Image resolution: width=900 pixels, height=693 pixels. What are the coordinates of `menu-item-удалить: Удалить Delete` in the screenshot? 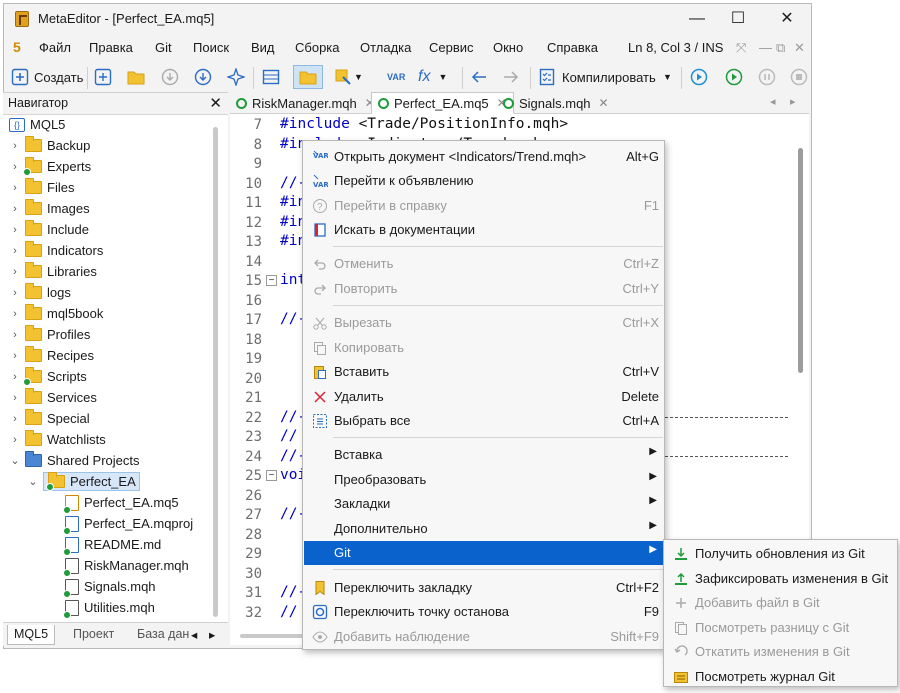 It's located at (483, 397).